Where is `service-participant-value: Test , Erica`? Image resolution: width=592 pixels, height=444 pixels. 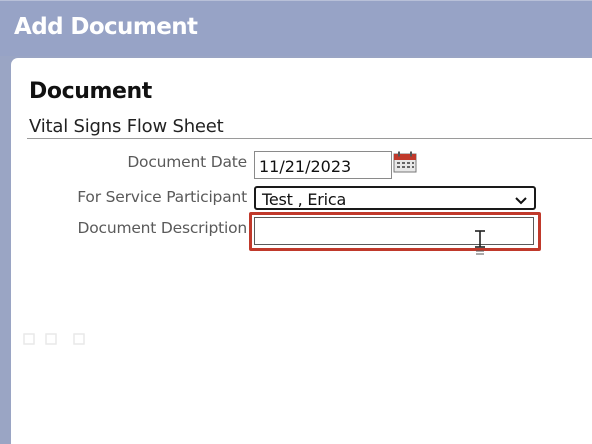 service-participant-value: Test , Erica is located at coordinates (304, 199).